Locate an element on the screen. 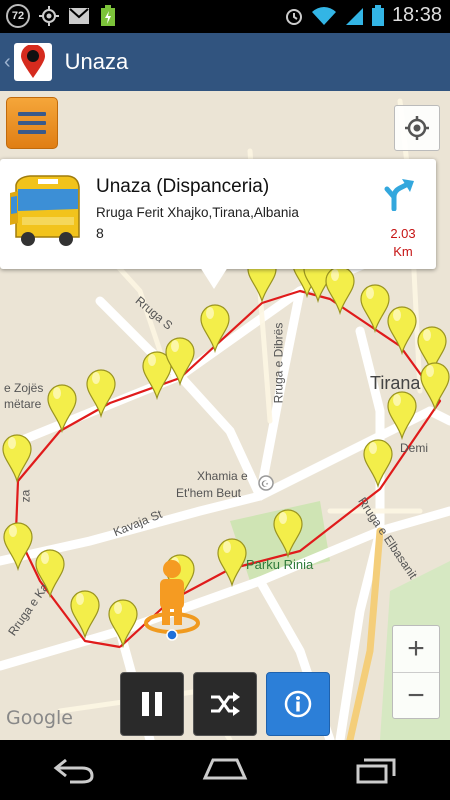 The width and height of the screenshot is (450, 800). pause-icon is located at coordinates (152, 704).